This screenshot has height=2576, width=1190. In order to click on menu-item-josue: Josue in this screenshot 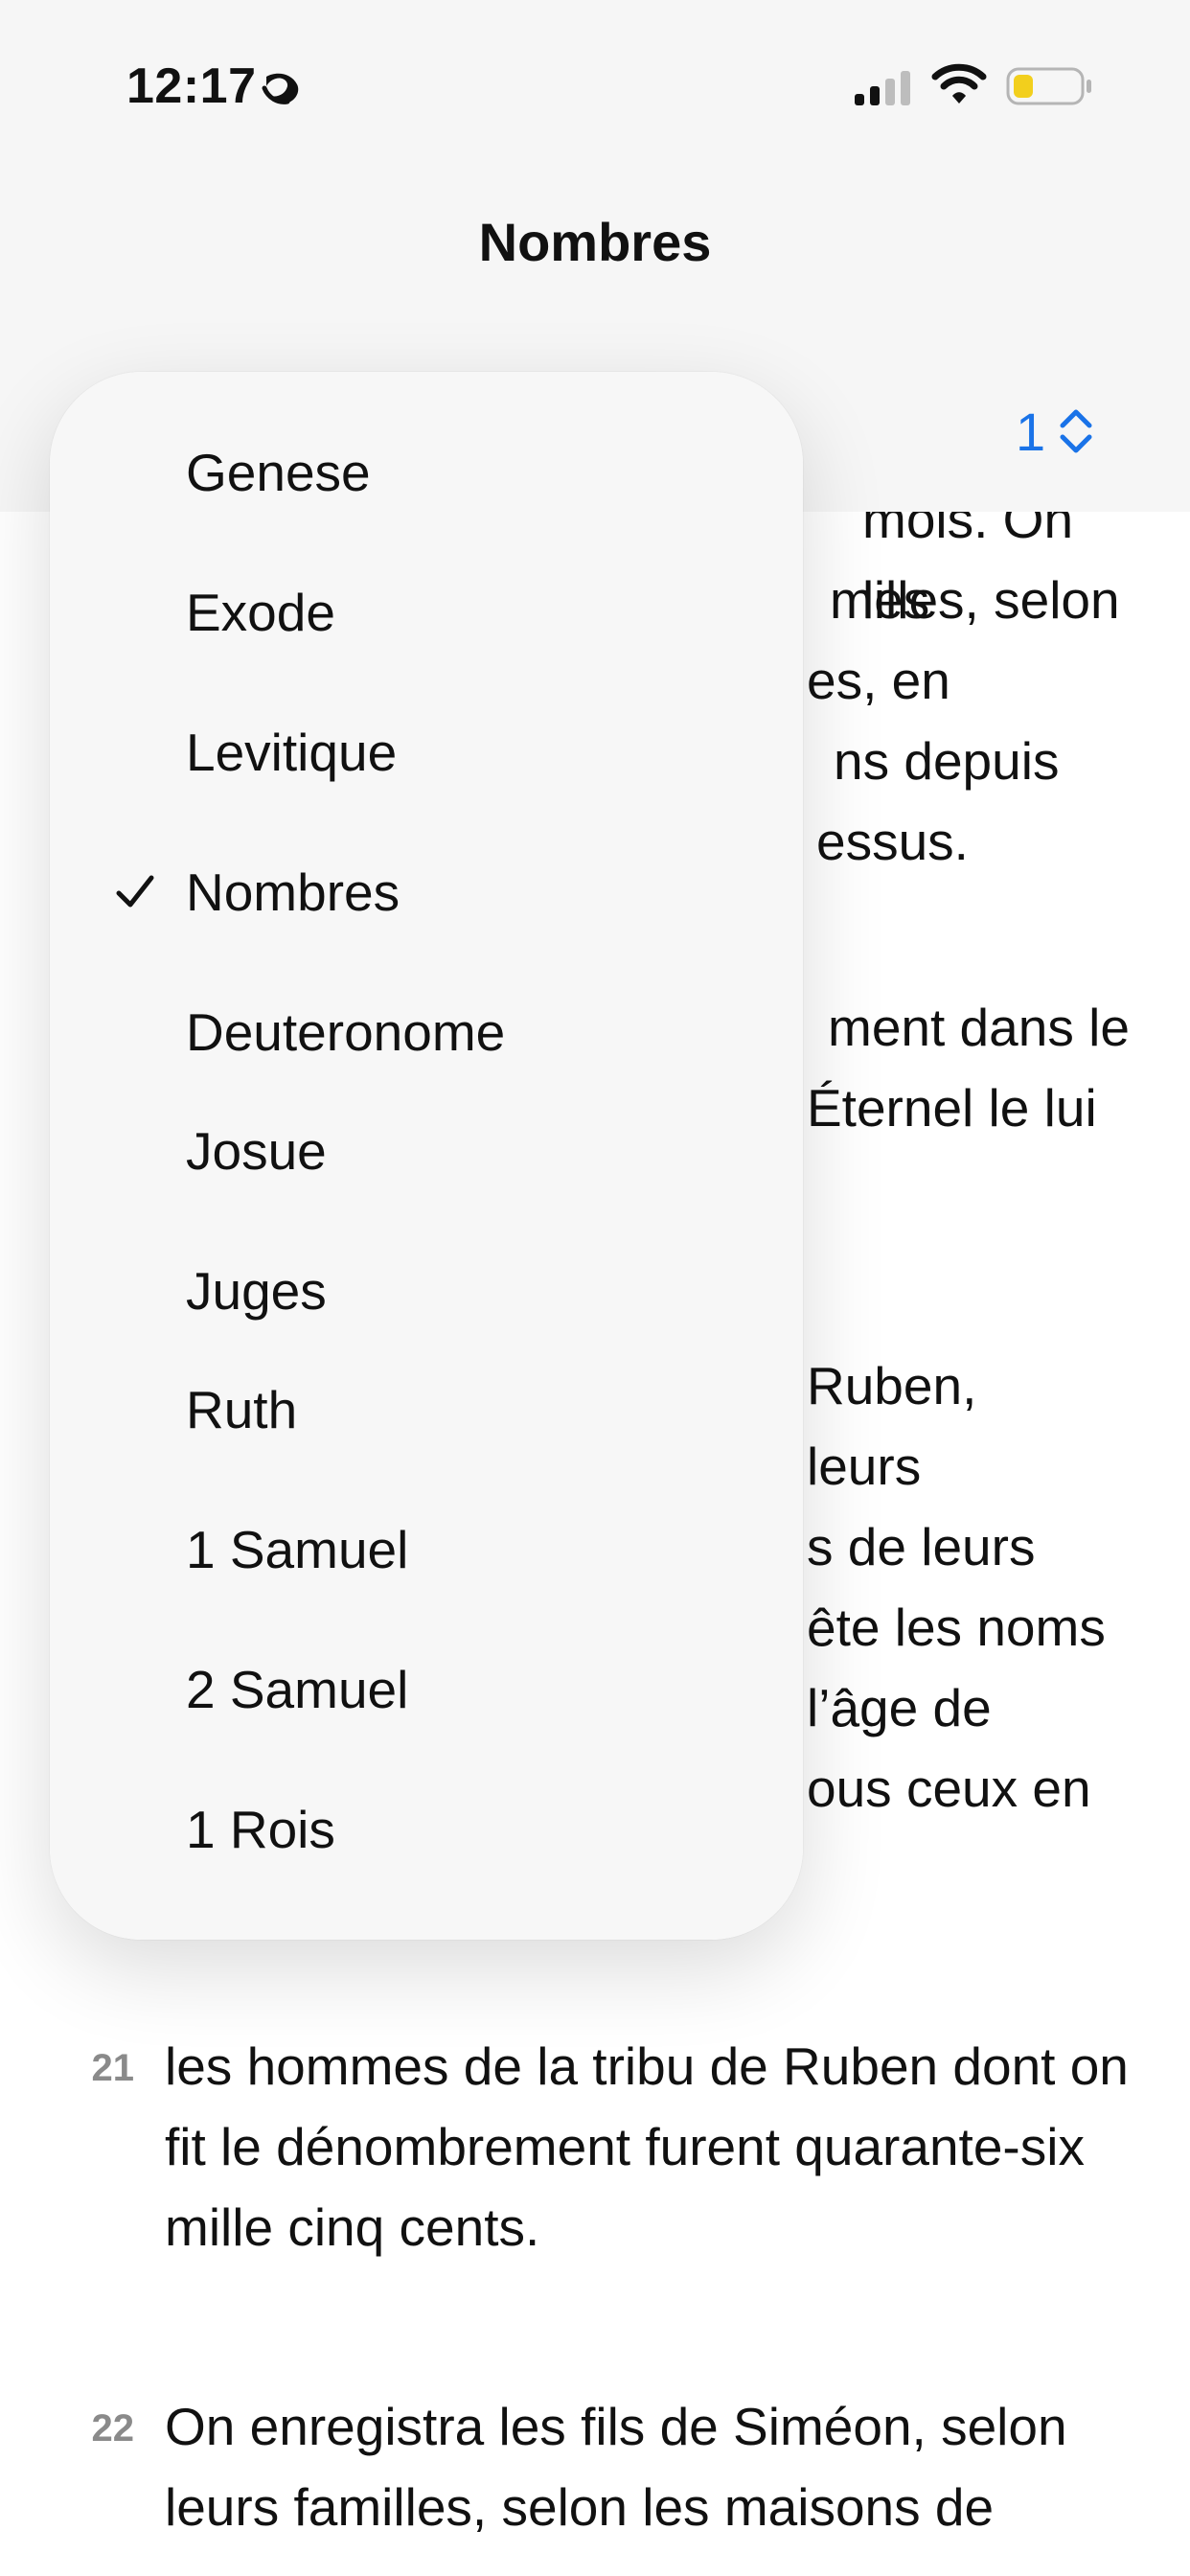, I will do `click(427, 1151)`.